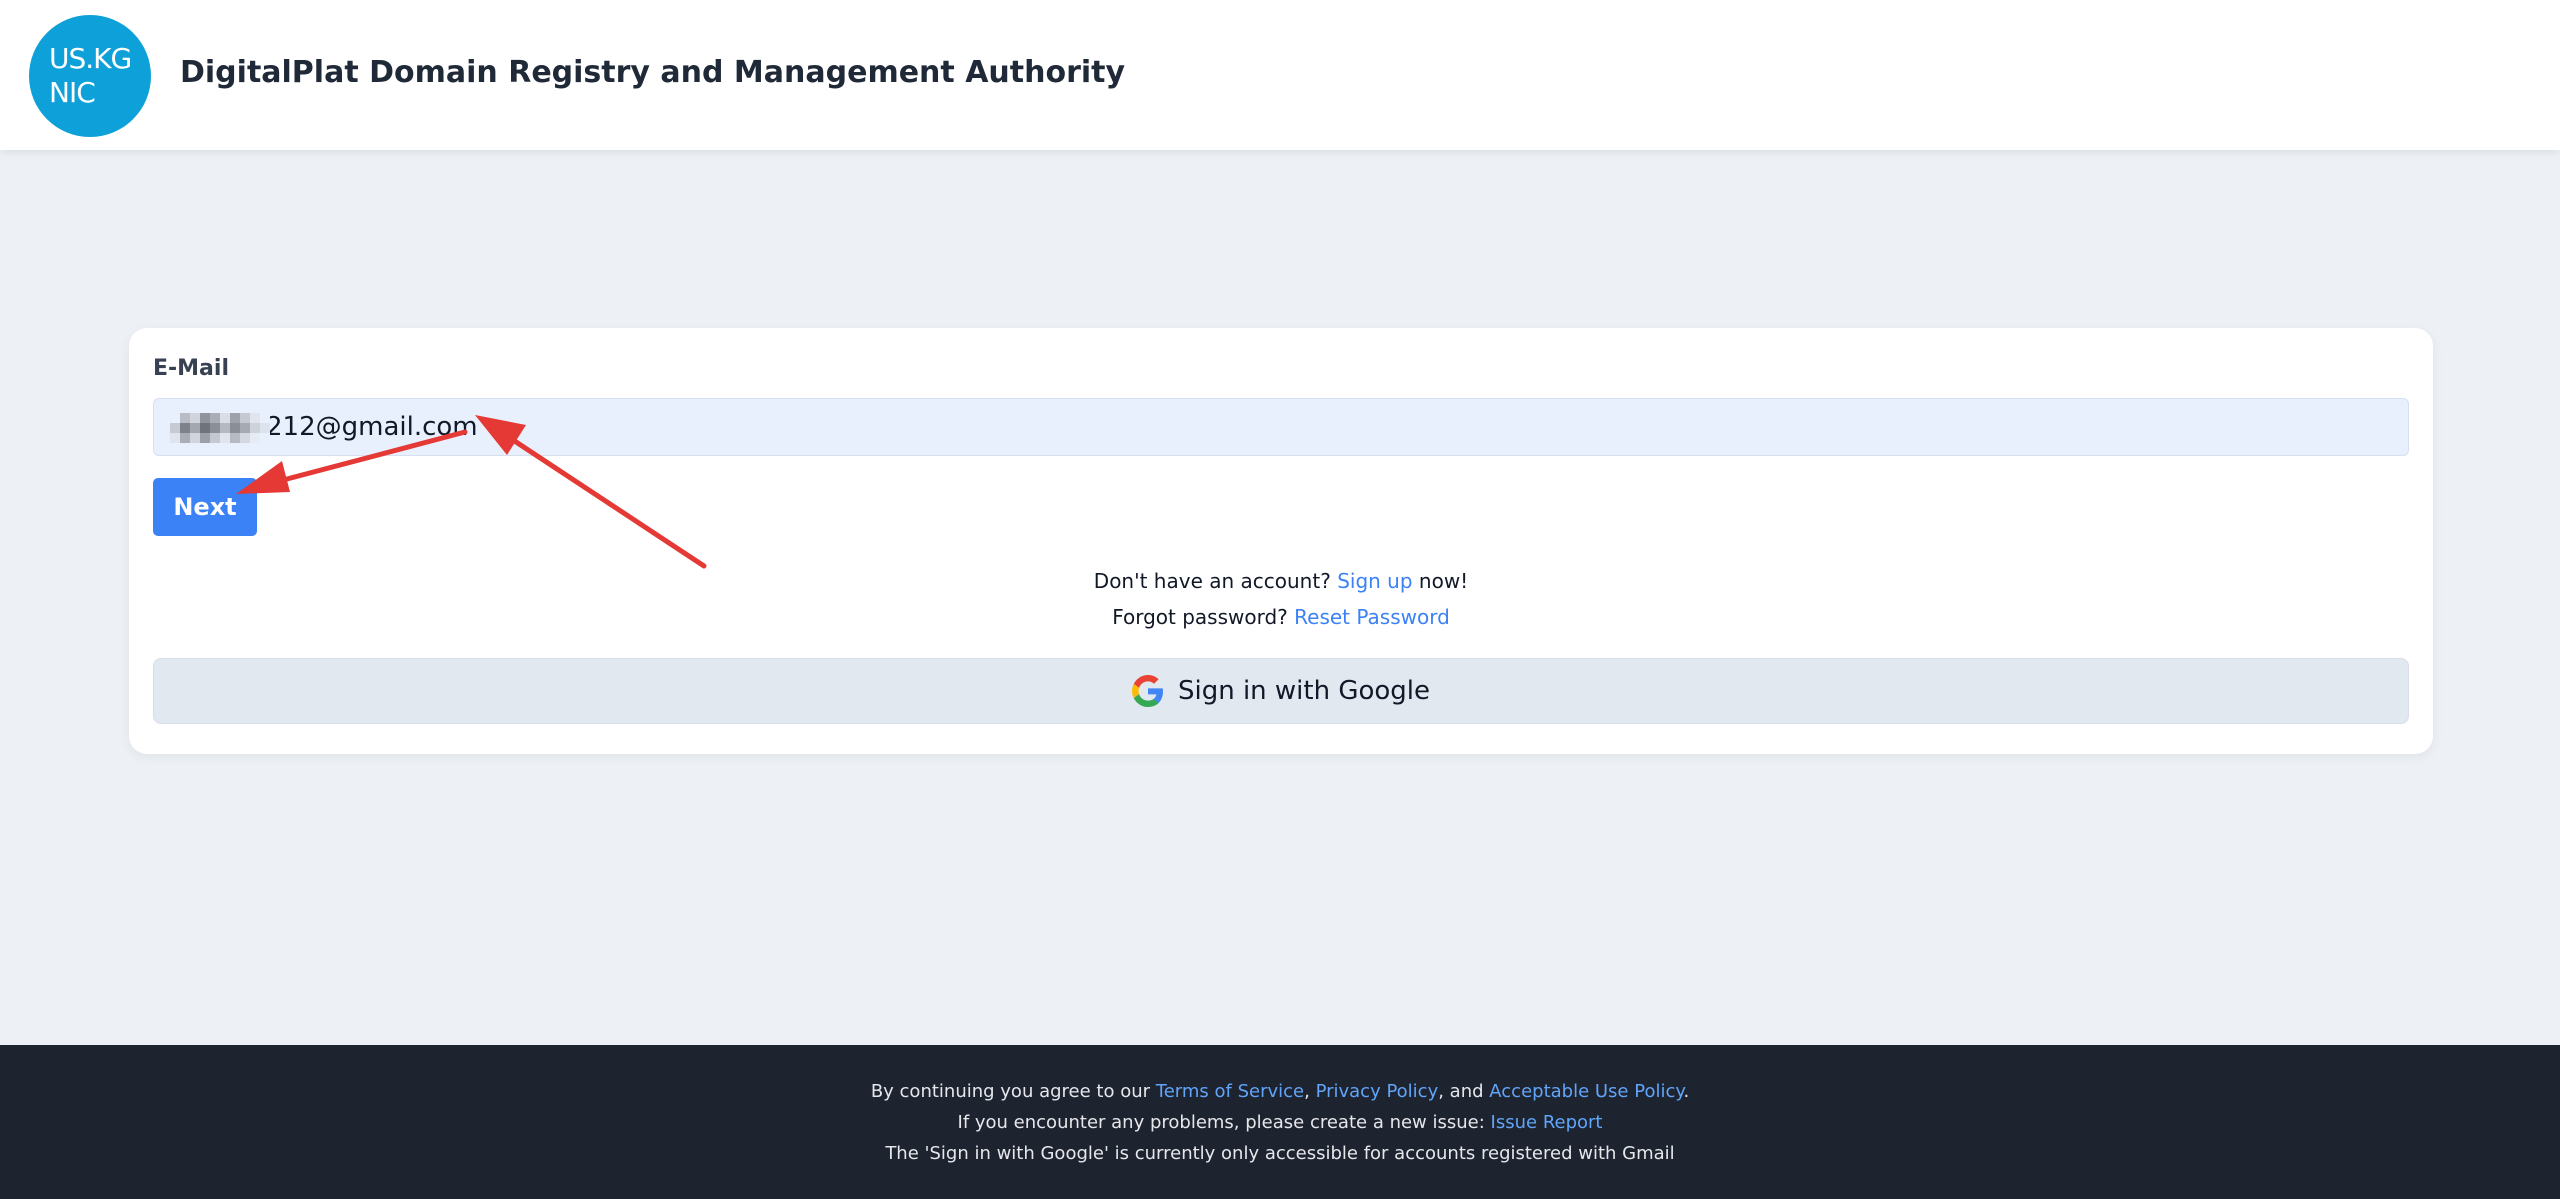 The image size is (2560, 1199). I want to click on footer-terms-prefix: By continuing you agree to our, so click(1010, 1091).